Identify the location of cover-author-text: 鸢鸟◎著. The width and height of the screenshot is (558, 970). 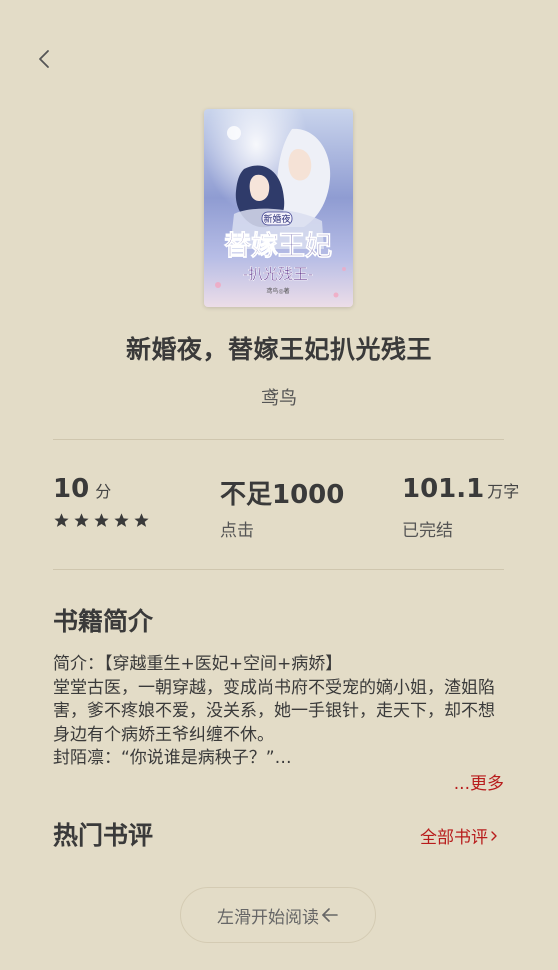
(277, 291).